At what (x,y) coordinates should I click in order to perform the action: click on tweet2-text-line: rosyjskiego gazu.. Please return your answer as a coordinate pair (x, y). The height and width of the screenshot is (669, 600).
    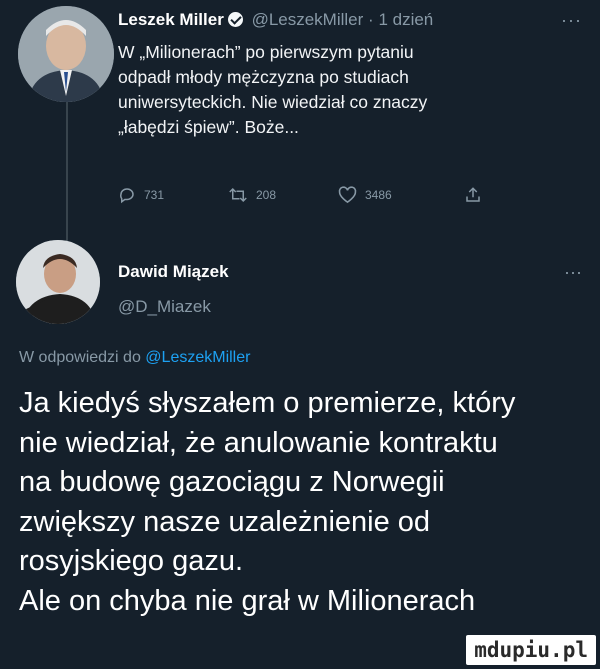
    Looking at the image, I should click on (131, 561).